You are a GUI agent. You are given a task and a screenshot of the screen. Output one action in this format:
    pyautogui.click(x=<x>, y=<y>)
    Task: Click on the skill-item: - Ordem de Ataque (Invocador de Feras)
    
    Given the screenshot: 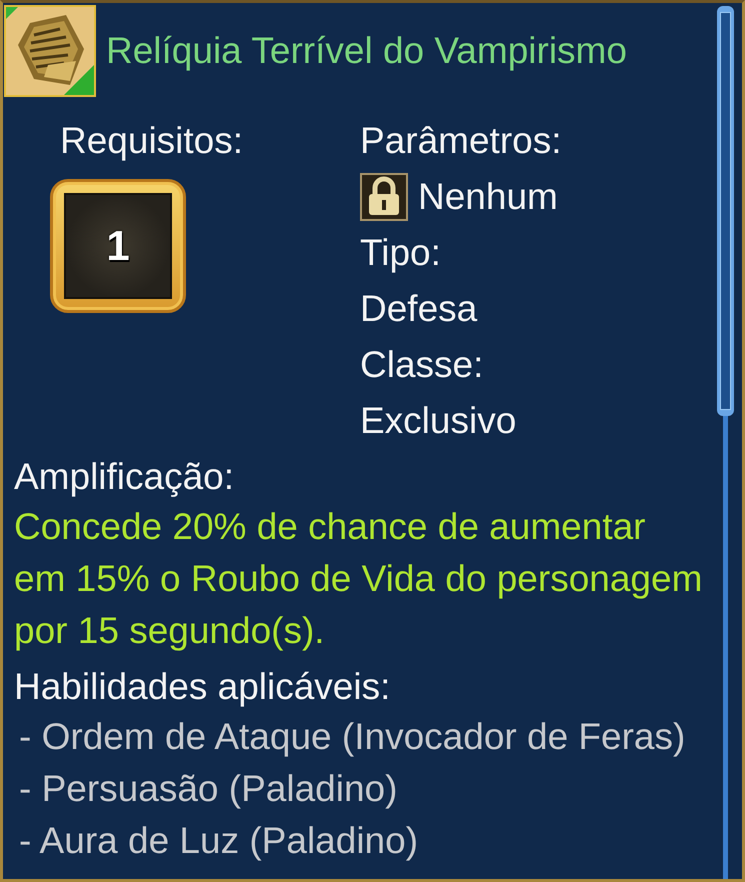 What is the action you would take?
    pyautogui.click(x=352, y=737)
    